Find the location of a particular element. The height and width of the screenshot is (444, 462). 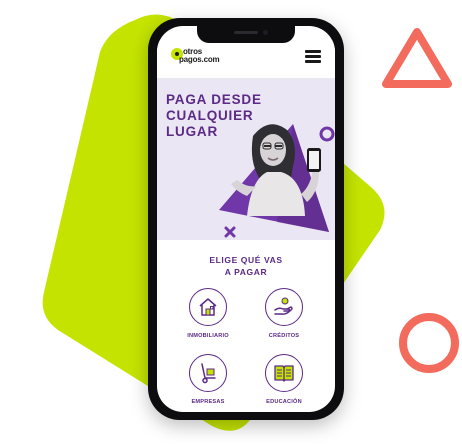

triangle-decoration-icon is located at coordinates (417, 58).